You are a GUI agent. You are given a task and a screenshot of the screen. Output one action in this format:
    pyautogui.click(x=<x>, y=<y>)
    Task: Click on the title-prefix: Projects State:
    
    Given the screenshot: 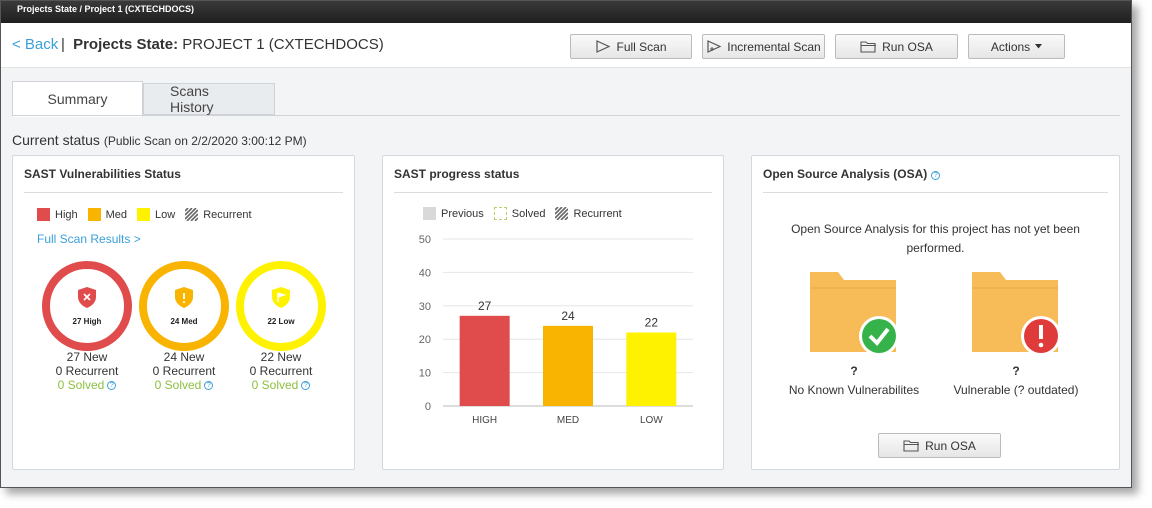 What is the action you would take?
    pyautogui.click(x=126, y=44)
    